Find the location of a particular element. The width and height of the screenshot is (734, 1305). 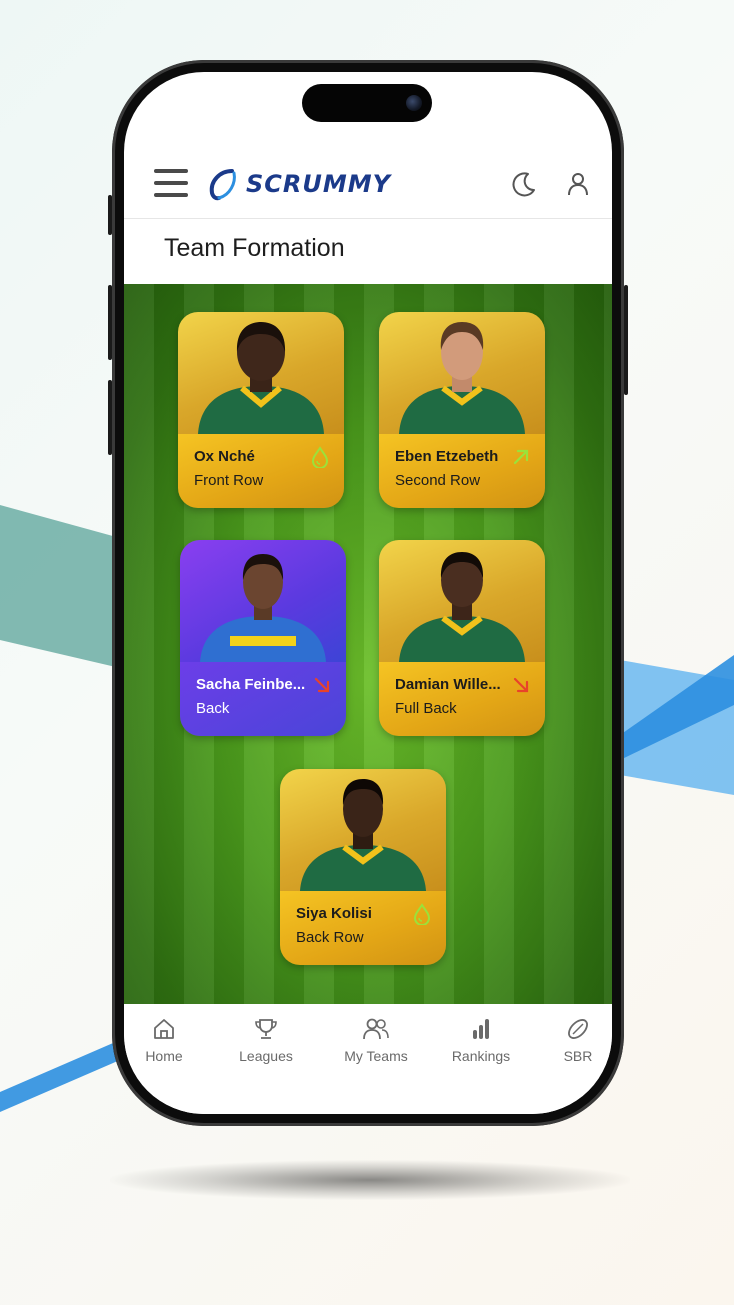

moon-icon is located at coordinates (524, 184).